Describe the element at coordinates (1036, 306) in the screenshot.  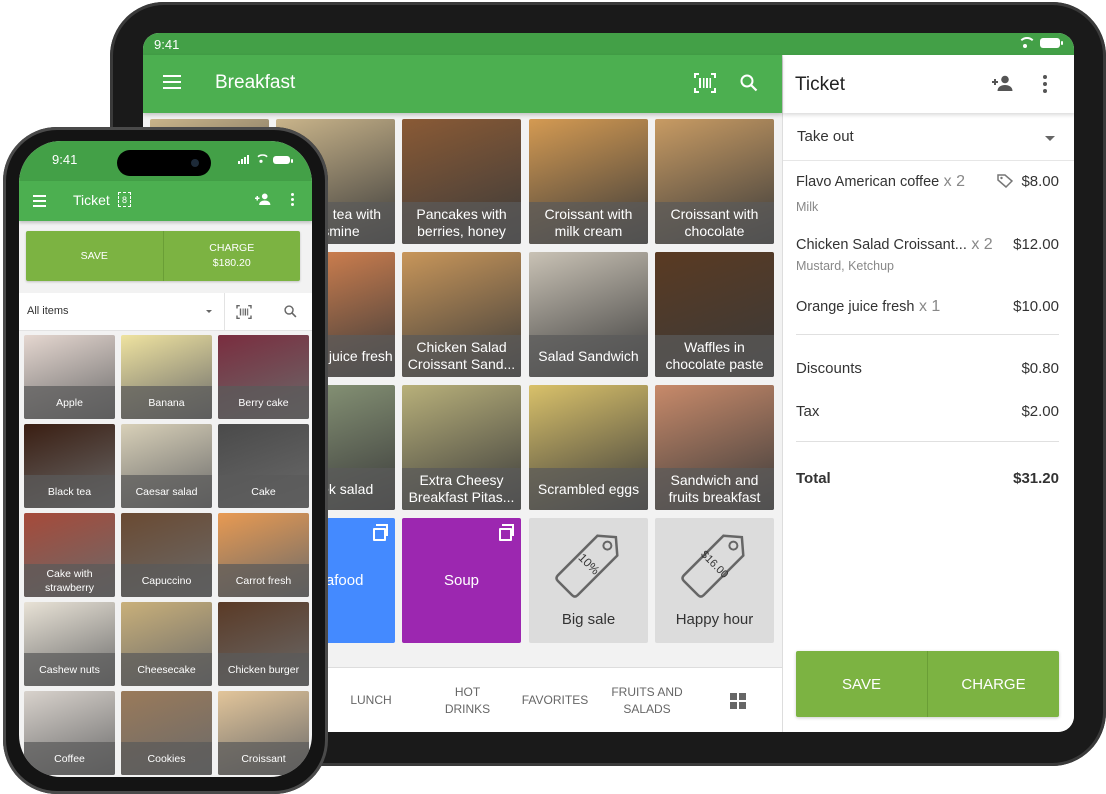
I see `line-item-price: $10.00` at that location.